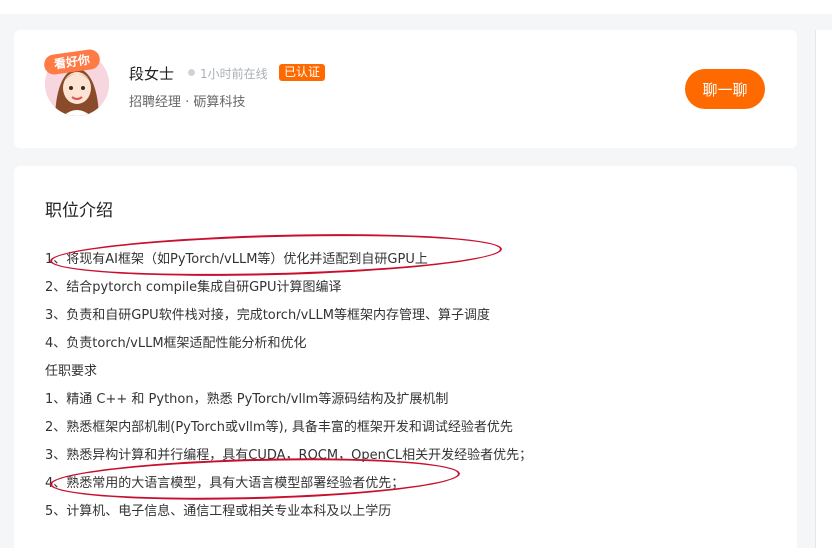  I want to click on job-line: 5、计算机、电子信息、通信工程或相关专业本科及以上学历, so click(218, 511).